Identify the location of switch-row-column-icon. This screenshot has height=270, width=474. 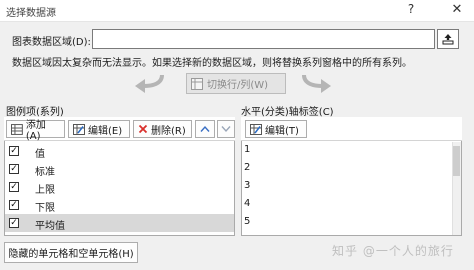
(197, 83).